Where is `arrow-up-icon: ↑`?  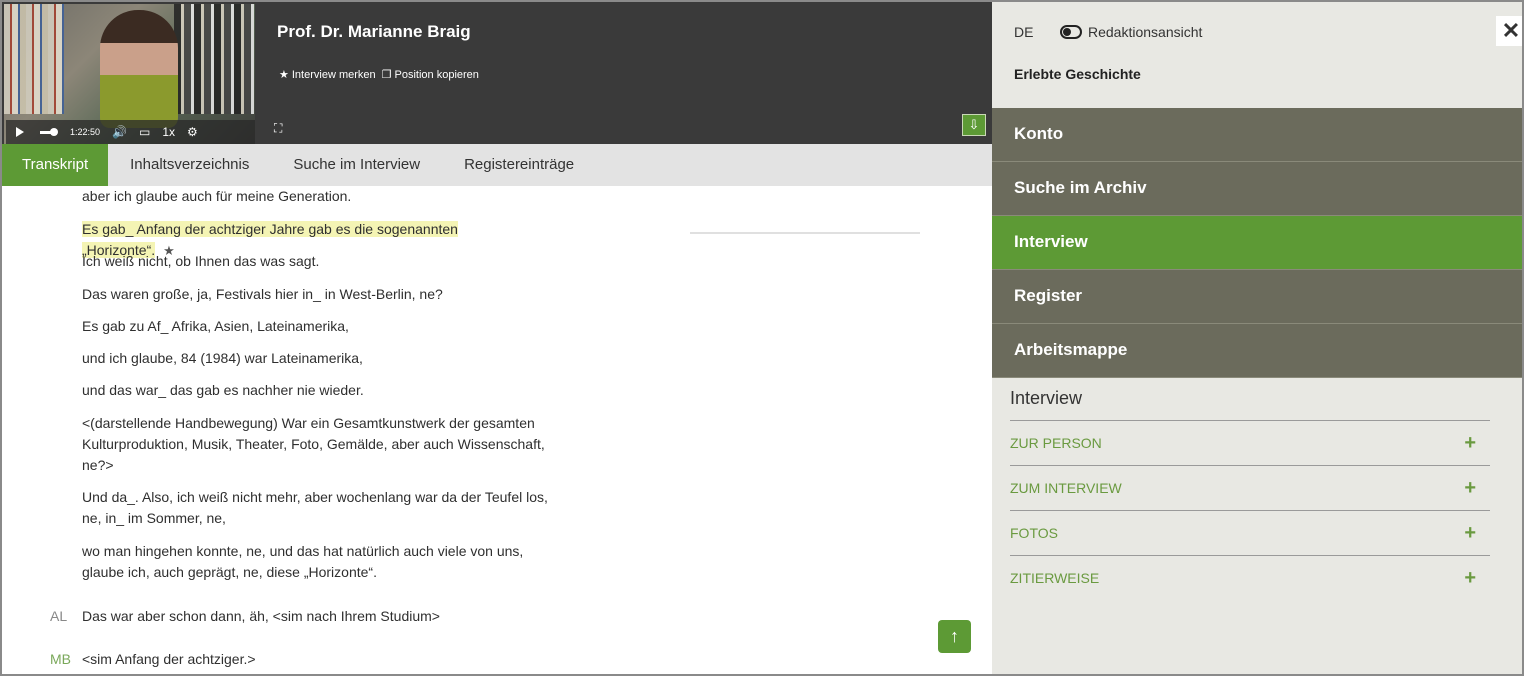
arrow-up-icon: ↑ is located at coordinates (954, 636).